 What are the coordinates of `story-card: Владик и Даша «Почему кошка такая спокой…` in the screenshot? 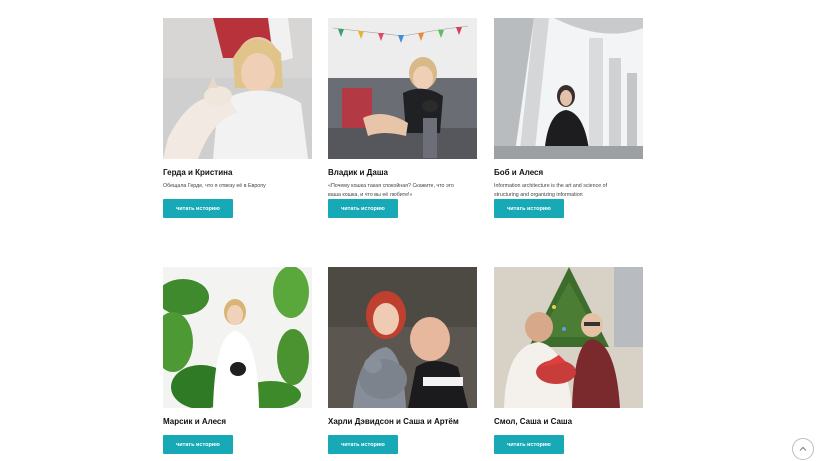 It's located at (403, 118).